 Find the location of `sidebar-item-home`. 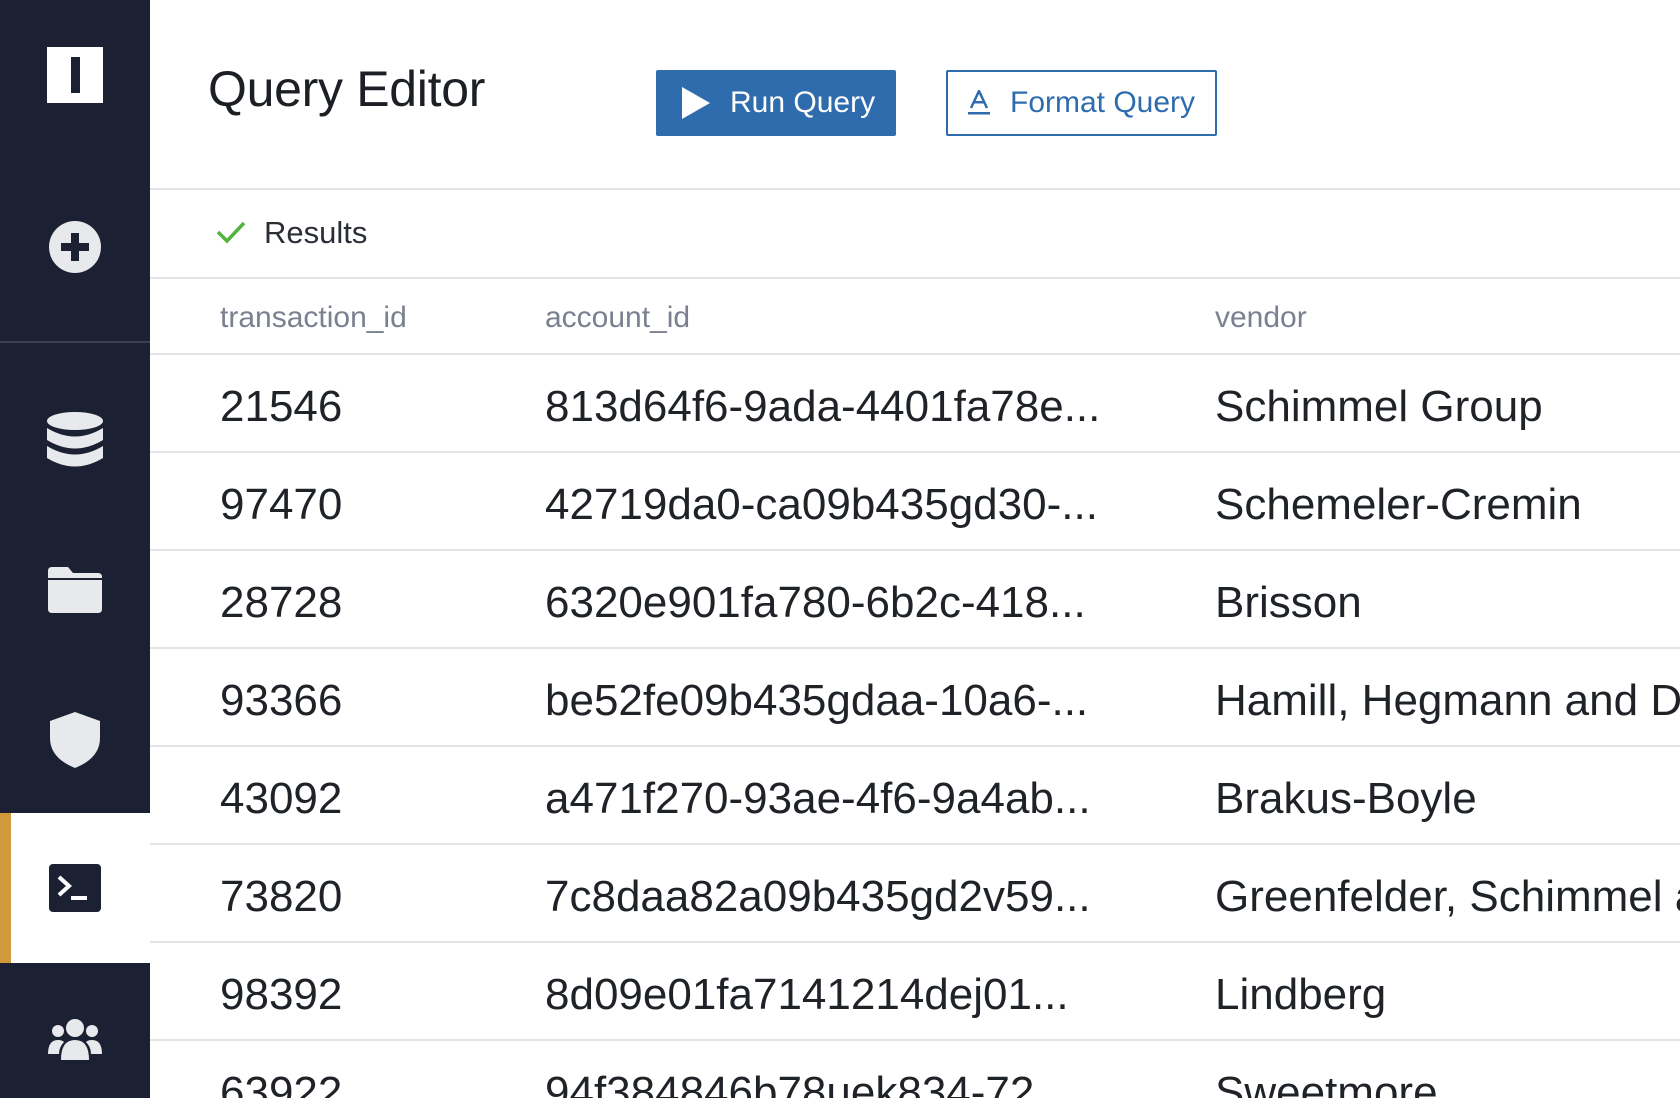

sidebar-item-home is located at coordinates (75, 75).